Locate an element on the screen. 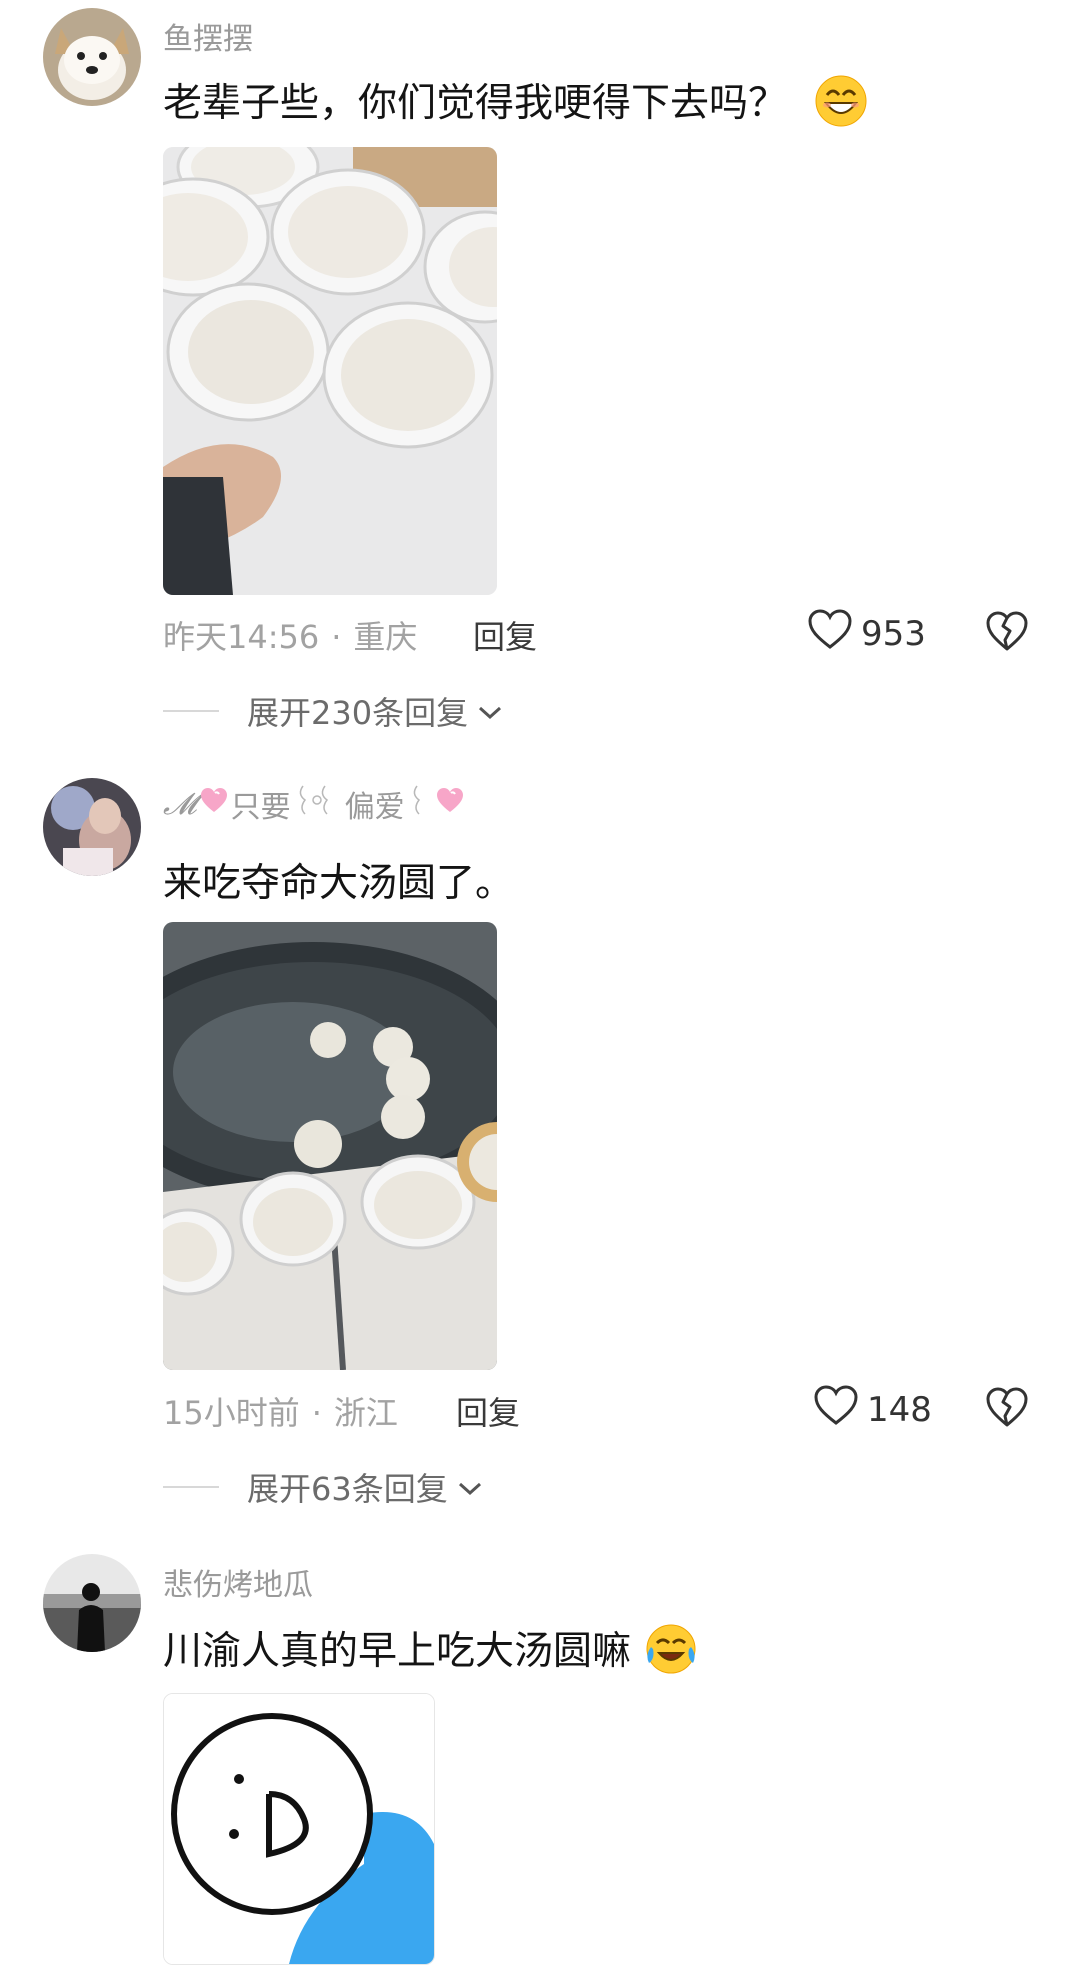 The image size is (1080, 1972). username-part: 只要 is located at coordinates (260, 807).